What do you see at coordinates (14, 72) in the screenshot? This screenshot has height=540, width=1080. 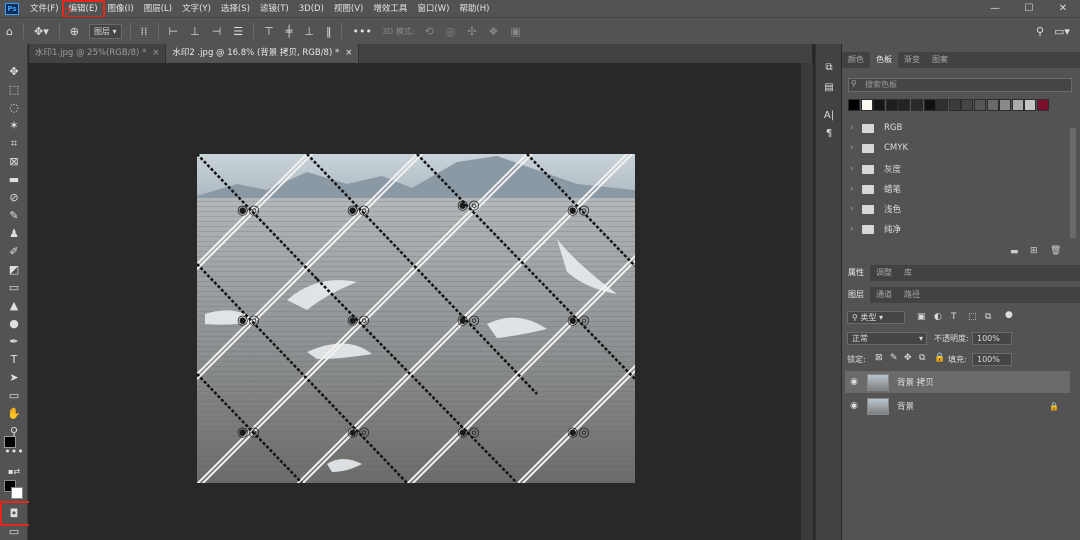 I see `move-tool-icon: ✥` at bounding box center [14, 72].